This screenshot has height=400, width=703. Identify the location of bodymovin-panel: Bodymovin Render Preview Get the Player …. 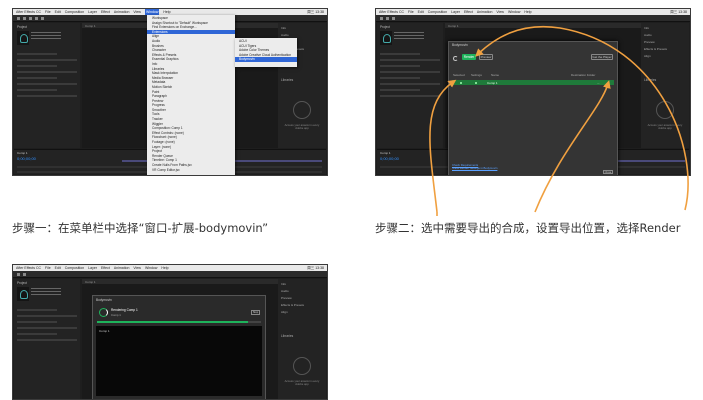
(533, 108).